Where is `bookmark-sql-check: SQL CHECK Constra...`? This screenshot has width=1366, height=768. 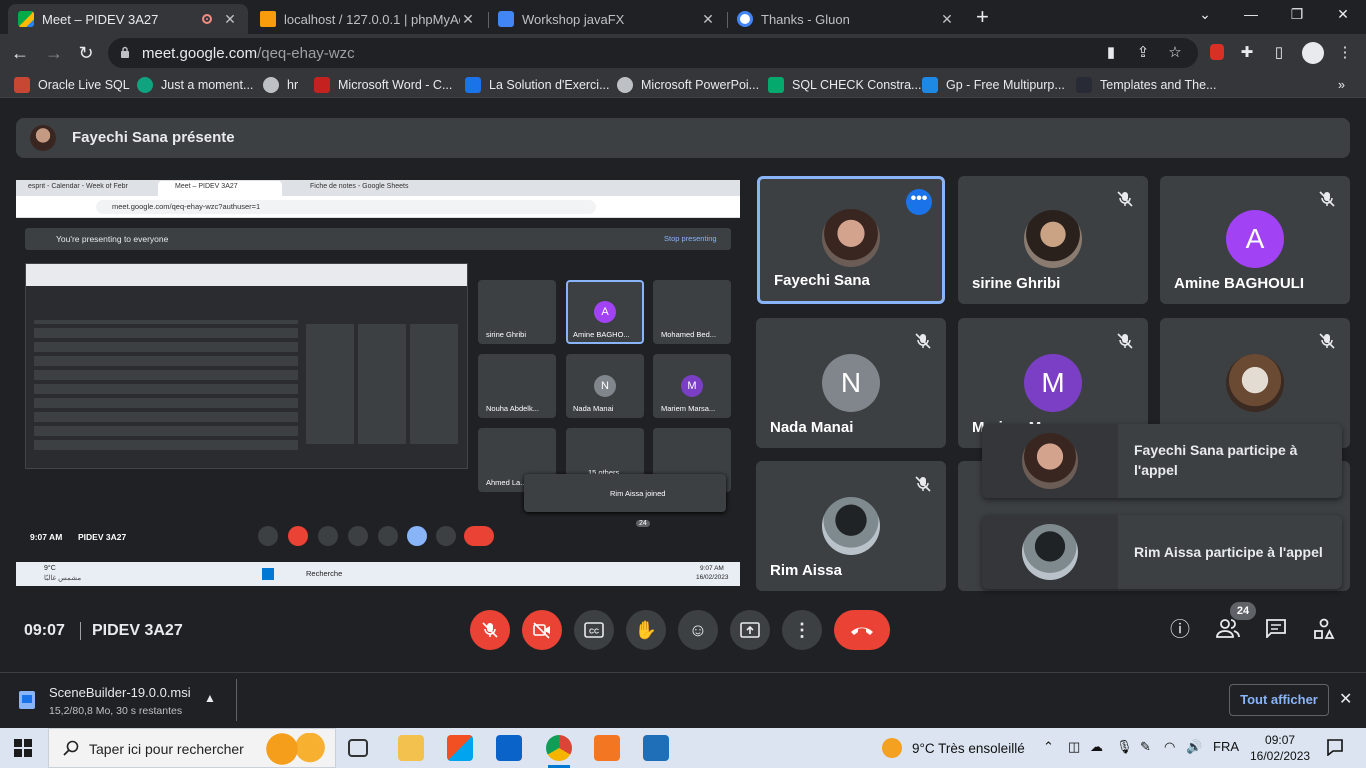 bookmark-sql-check: SQL CHECK Constra... is located at coordinates (844, 85).